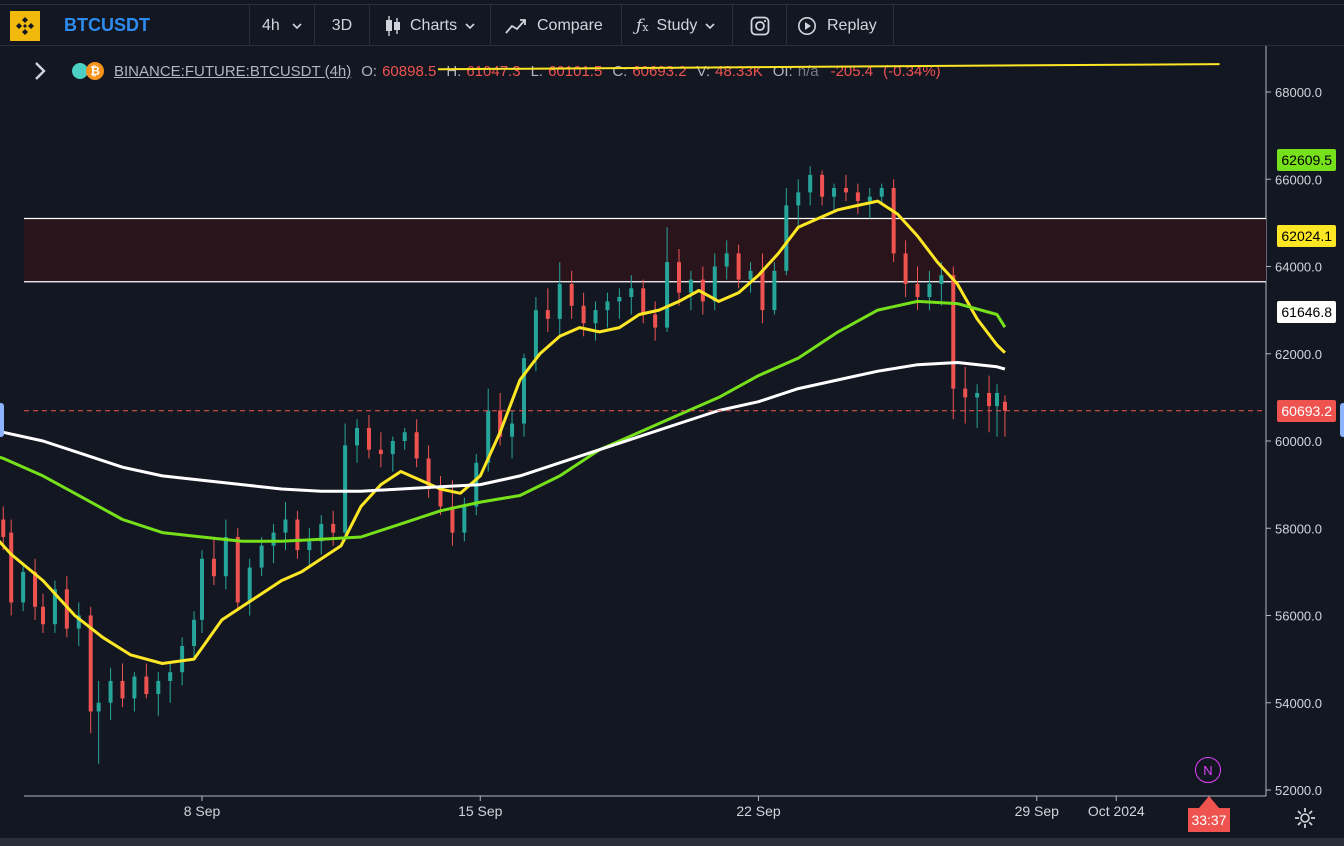 Image resolution: width=1344 pixels, height=846 pixels. Describe the element at coordinates (1306, 411) in the screenshot. I see `last-price-label: 60693.2` at that location.